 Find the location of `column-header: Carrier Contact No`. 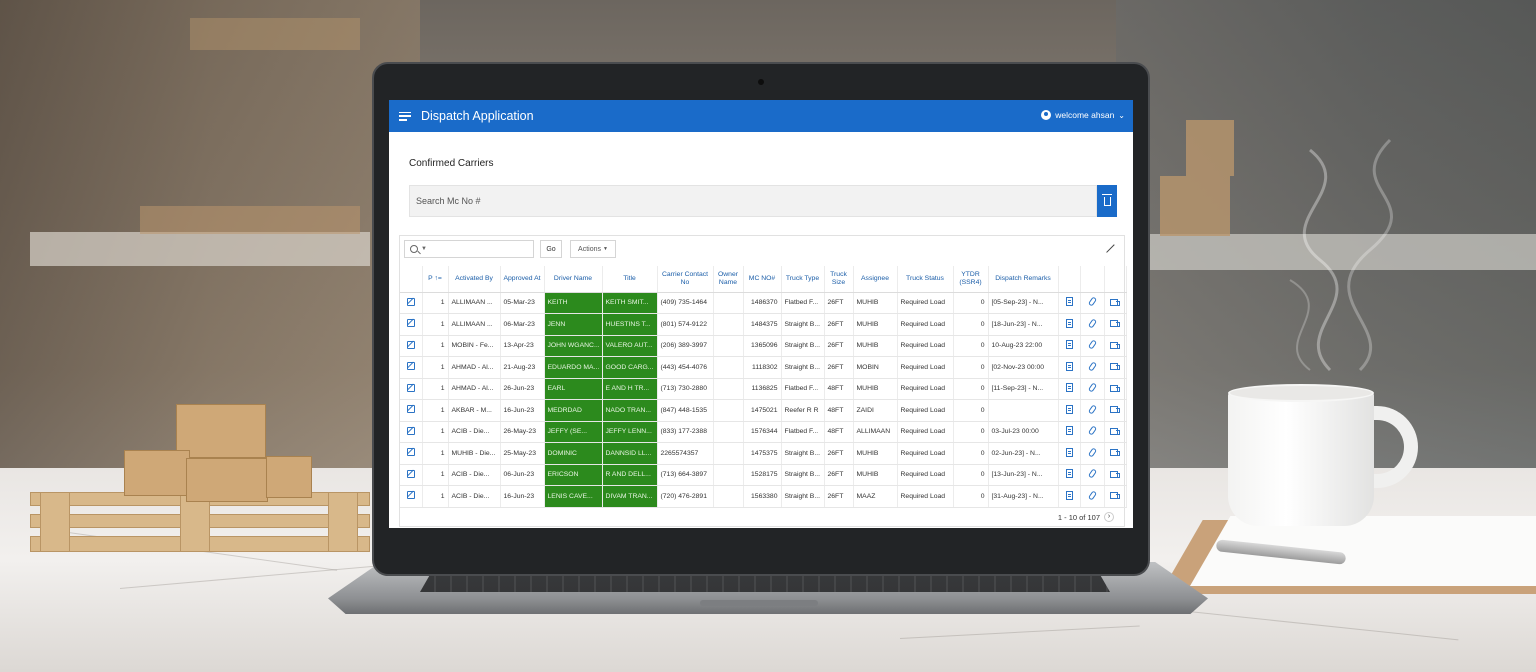

column-header: Carrier Contact No is located at coordinates (685, 279).